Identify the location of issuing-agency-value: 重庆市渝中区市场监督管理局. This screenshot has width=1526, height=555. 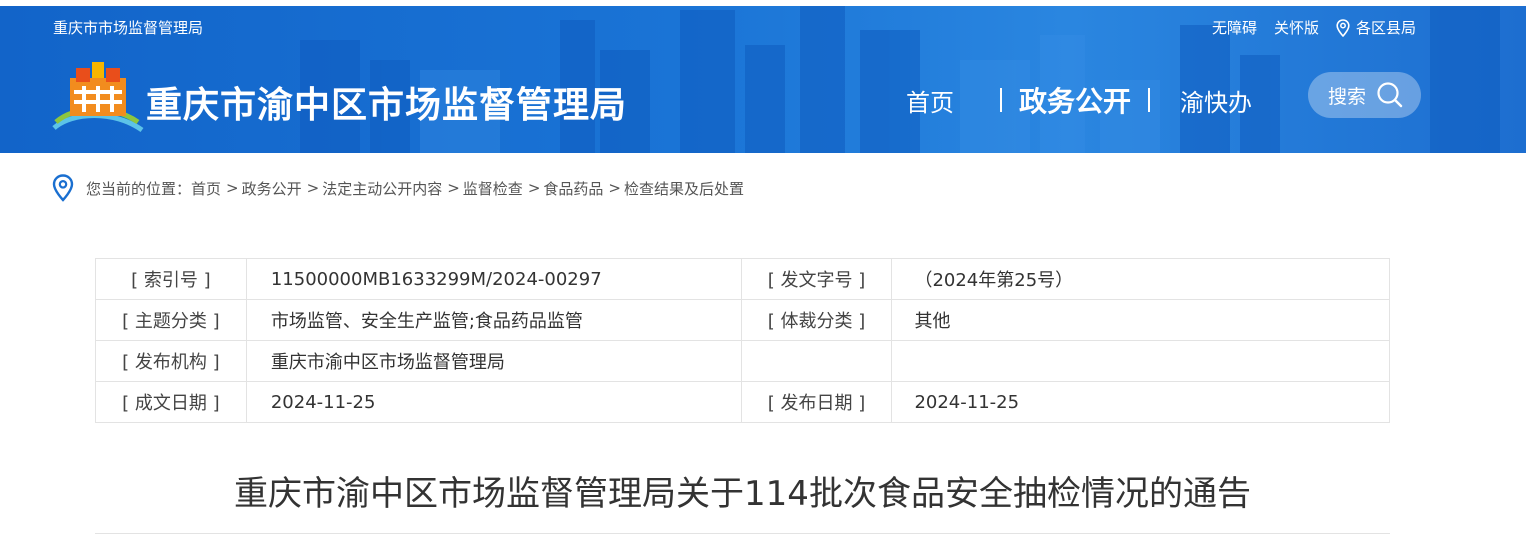
(493, 361).